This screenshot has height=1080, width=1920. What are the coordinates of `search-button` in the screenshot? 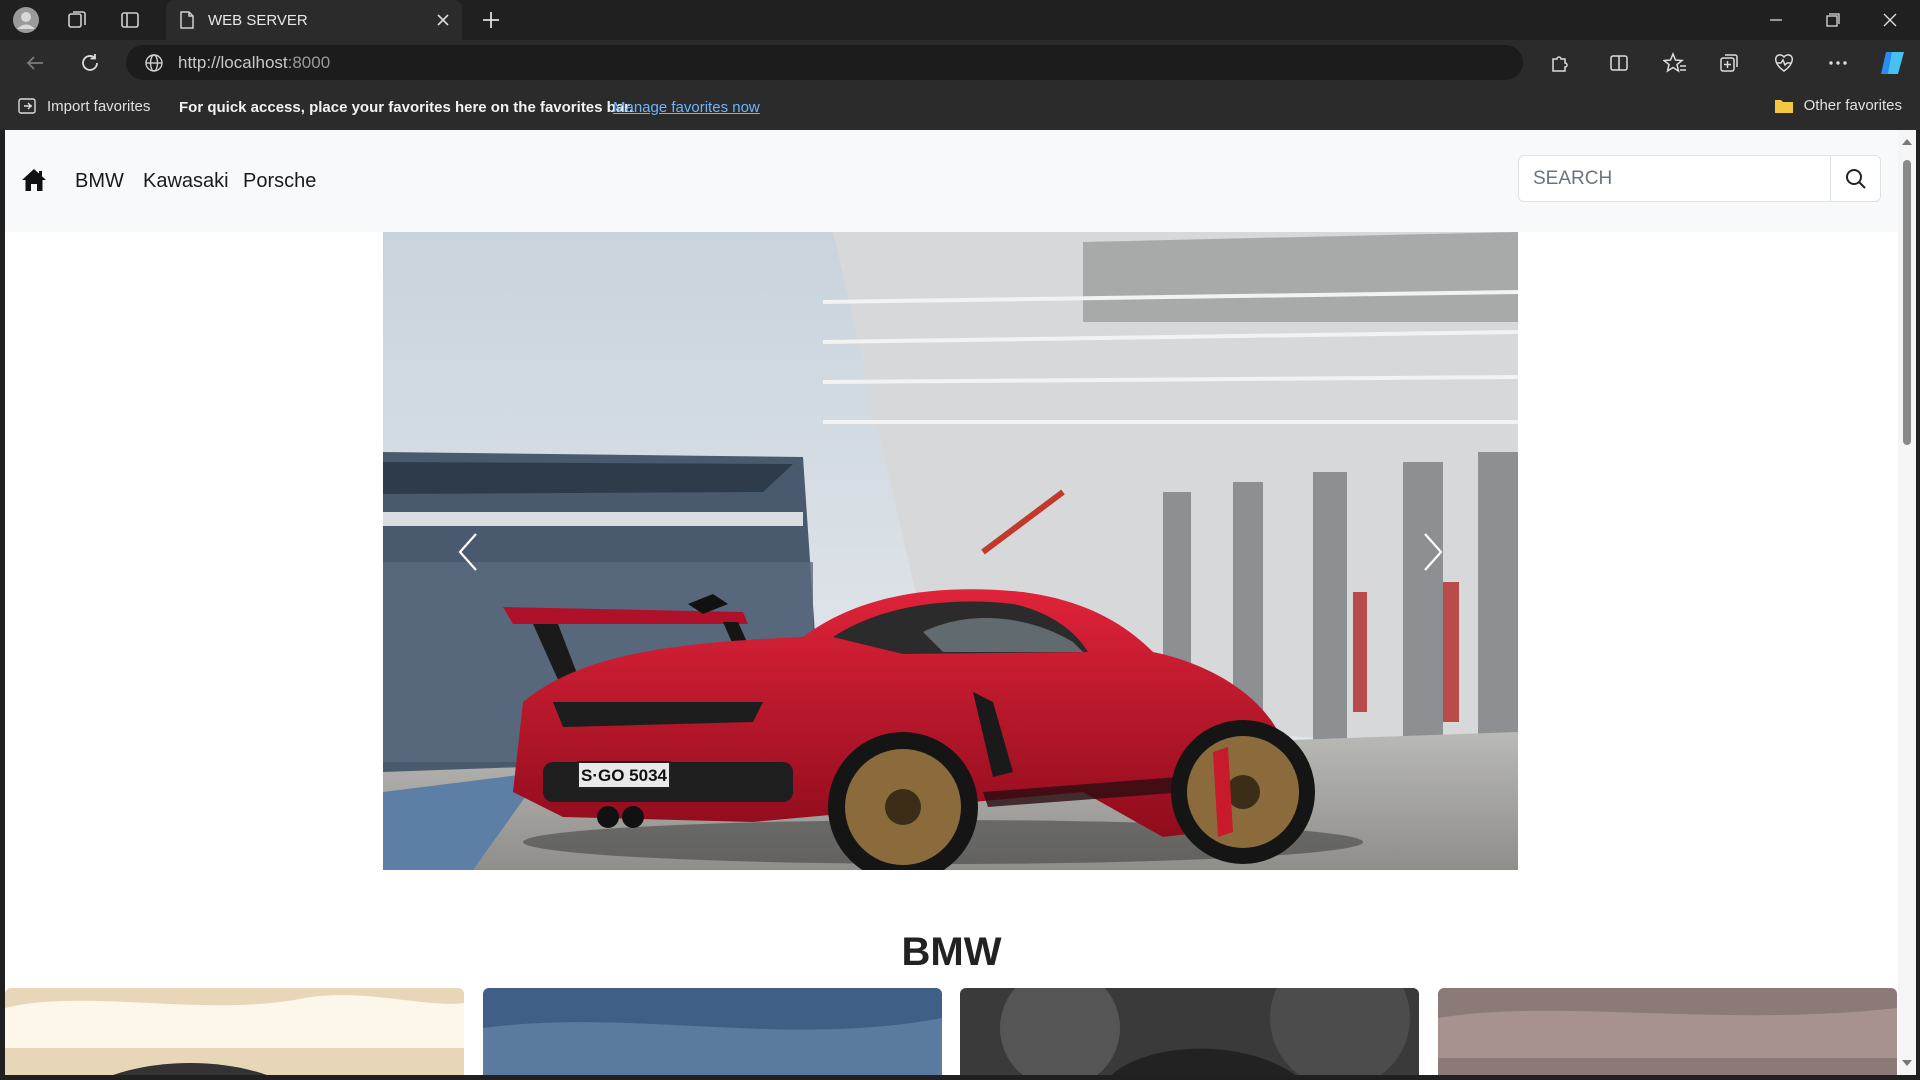 It's located at (1855, 178).